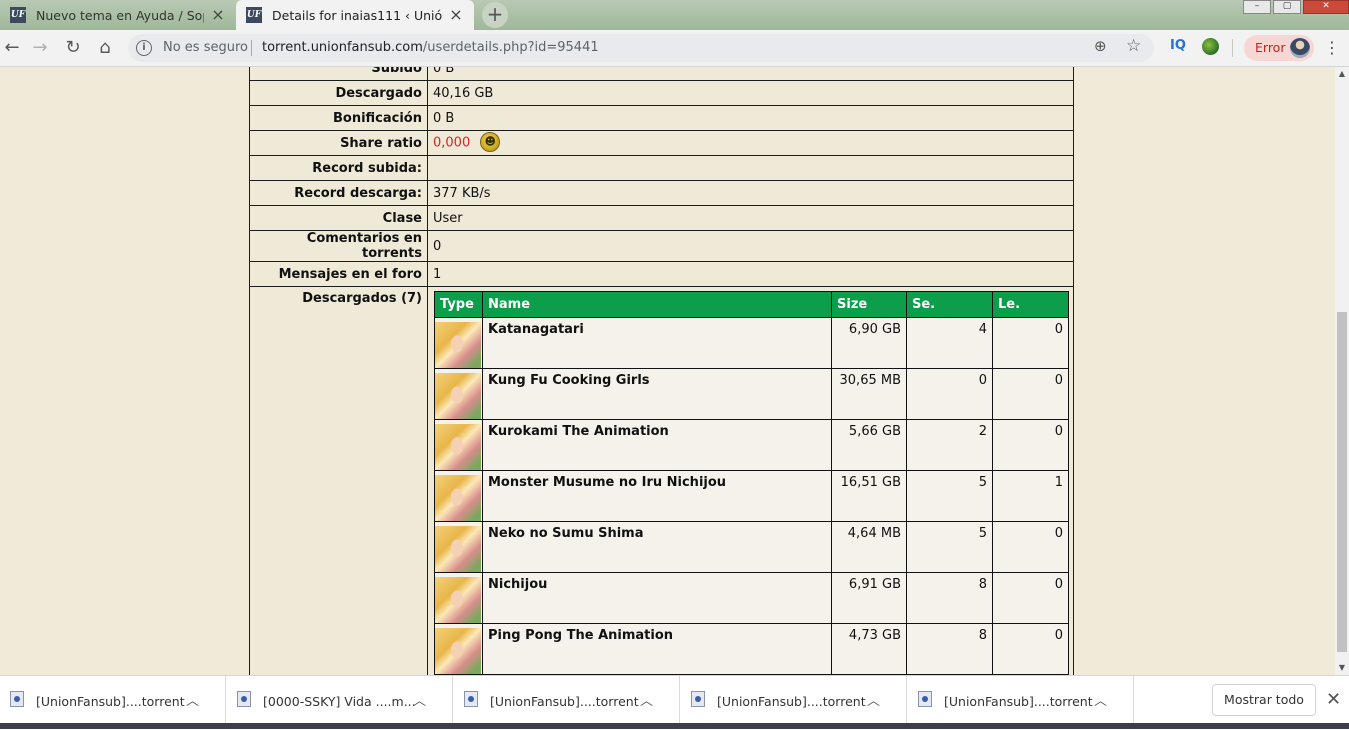 This screenshot has height=730, width=1349. Describe the element at coordinates (105, 48) in the screenshot. I see `home-icon: ⌂` at that location.